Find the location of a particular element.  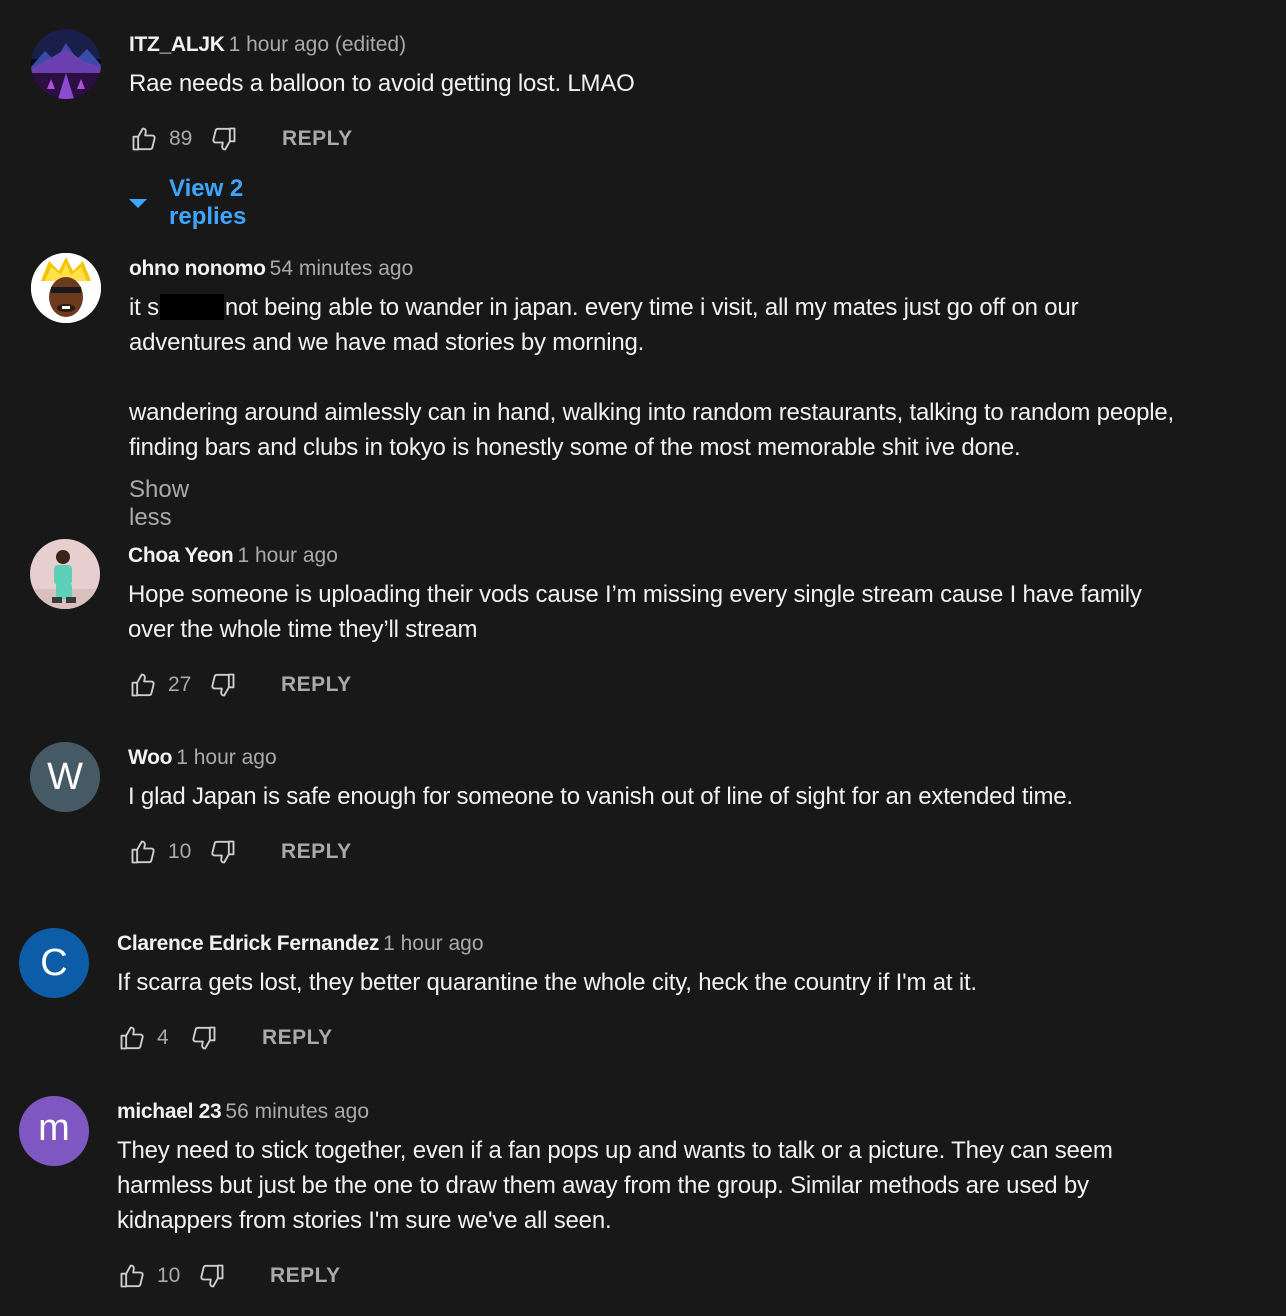

show-less-button: Show less is located at coordinates (159, 504).